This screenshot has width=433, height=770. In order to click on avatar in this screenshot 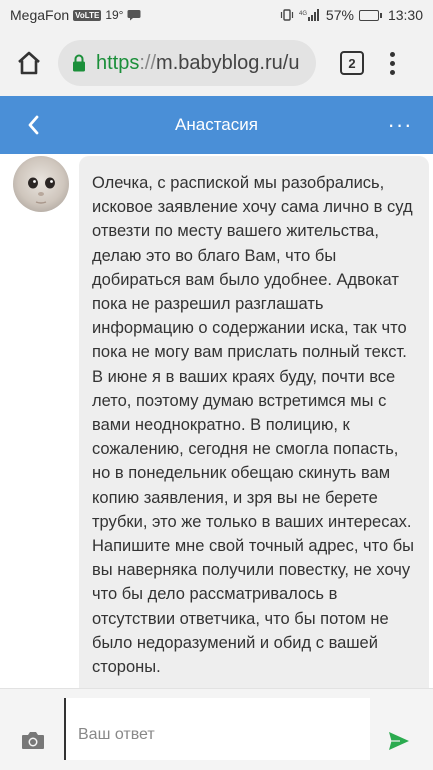, I will do `click(41, 184)`.